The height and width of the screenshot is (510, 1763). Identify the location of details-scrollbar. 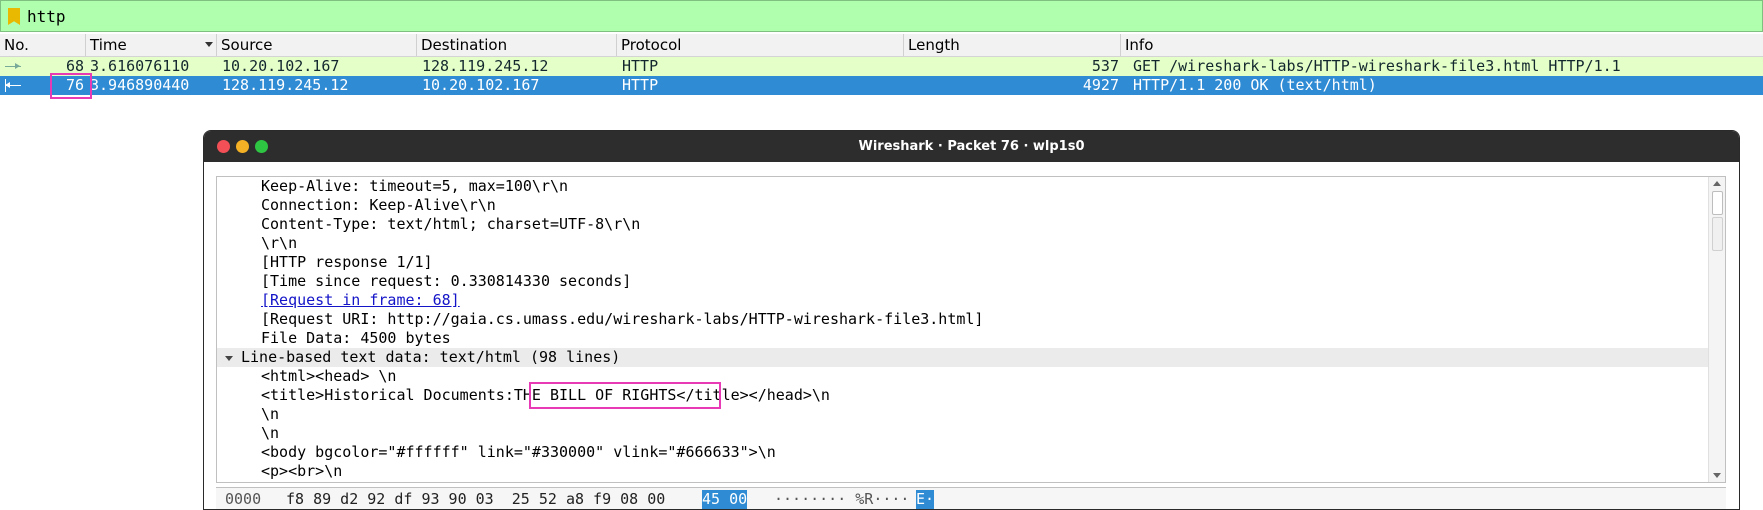
(1716, 329).